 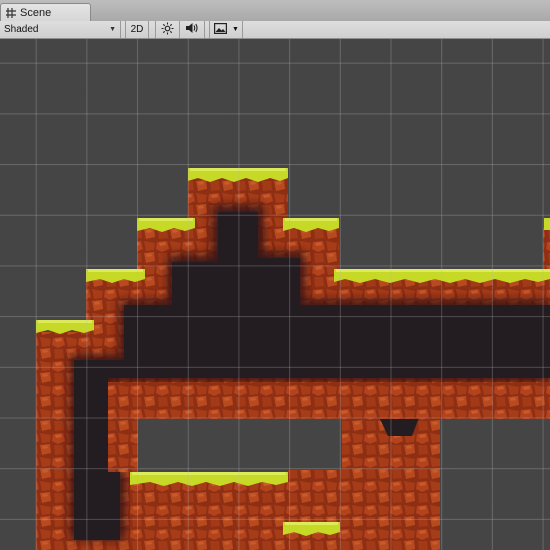 What do you see at coordinates (36, 12) in the screenshot?
I see `tab-label: Scene` at bounding box center [36, 12].